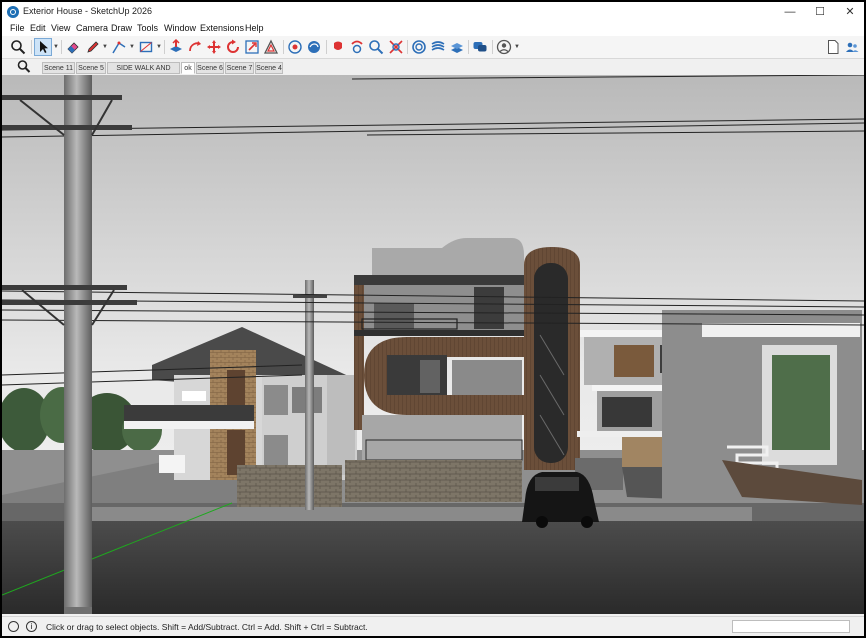 This screenshot has width=866, height=638. I want to click on pencil-icon, so click(93, 47).